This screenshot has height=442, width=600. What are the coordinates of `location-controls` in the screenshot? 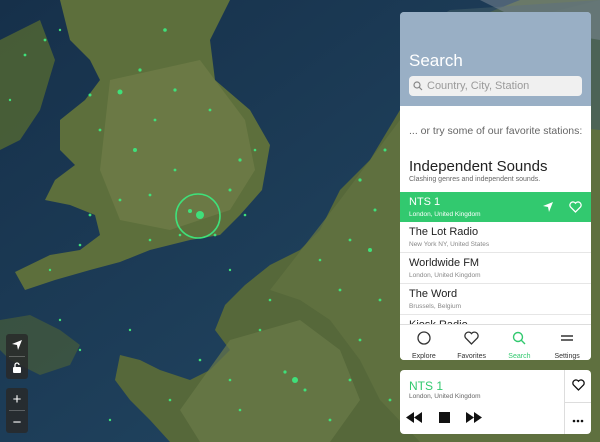 It's located at (17, 356).